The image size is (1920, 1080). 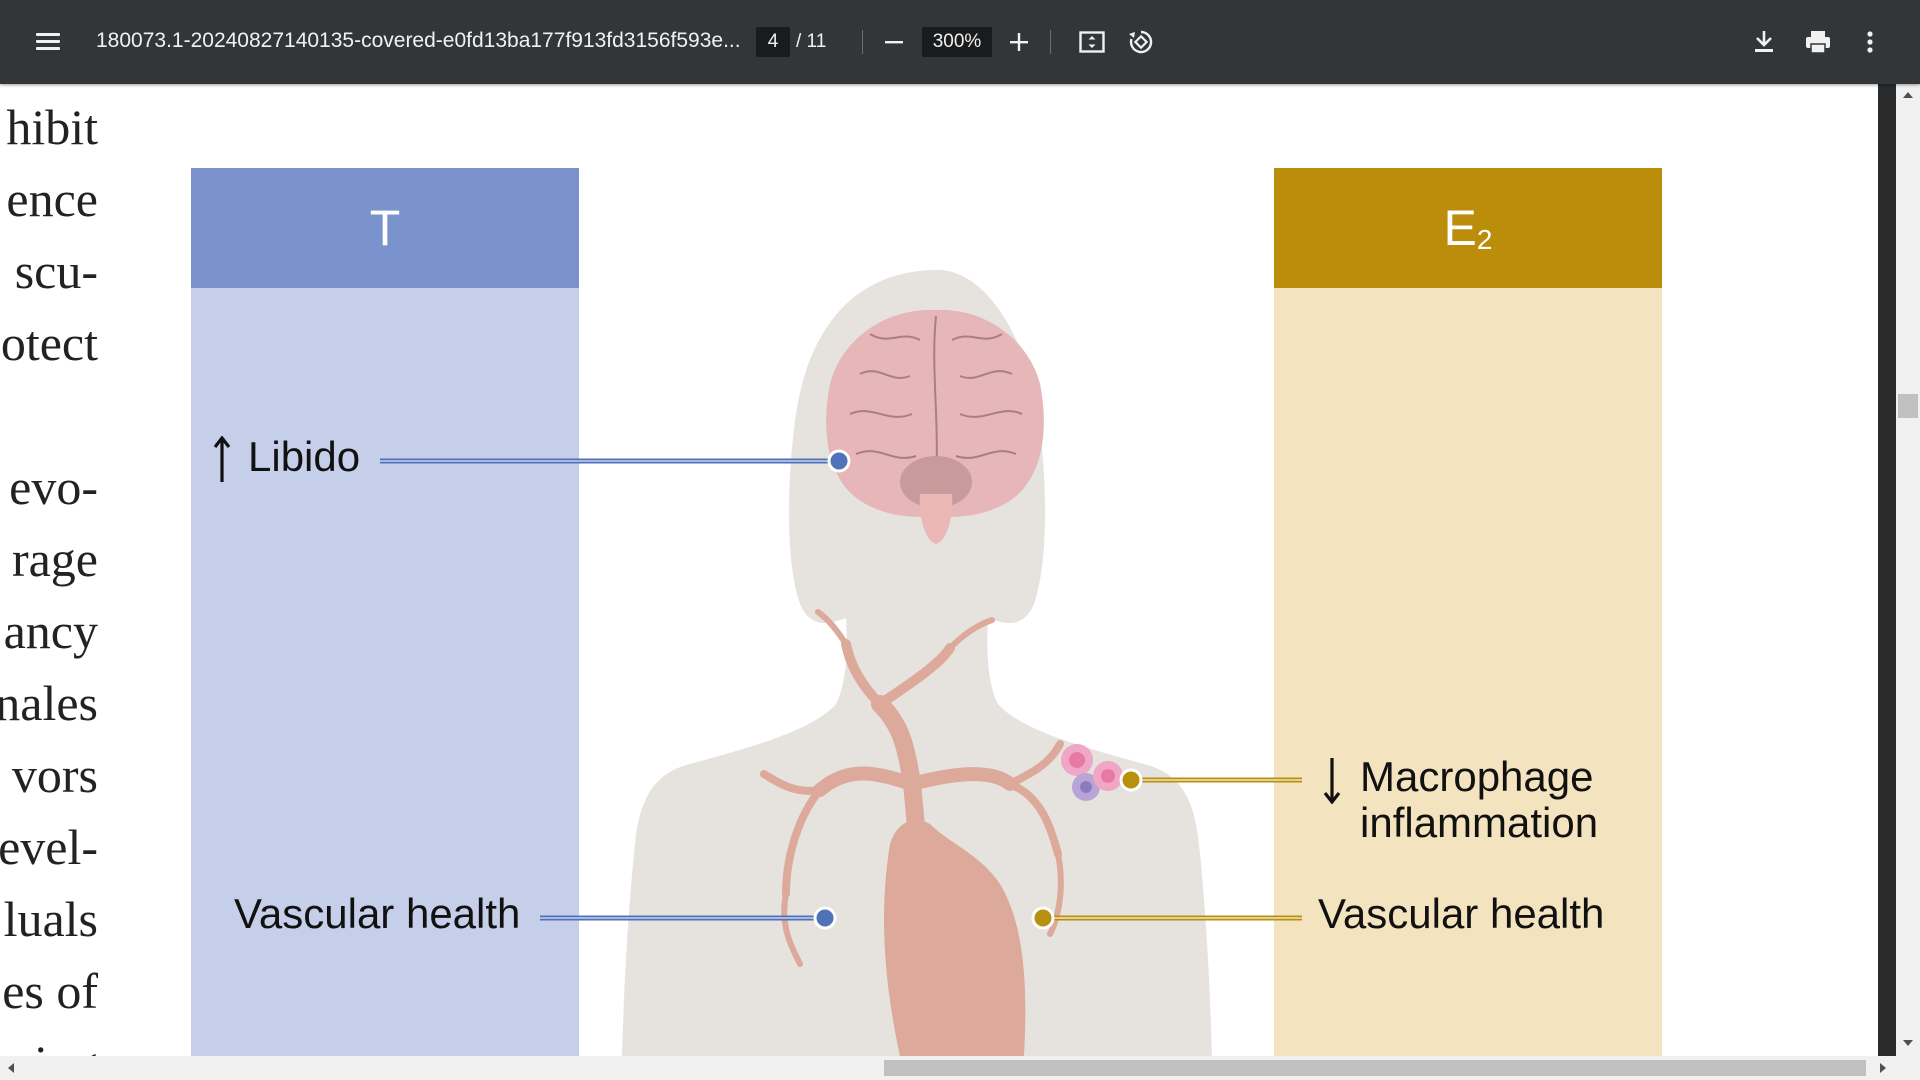 What do you see at coordinates (1332, 781) in the screenshot?
I see `down-arrow-icon` at bounding box center [1332, 781].